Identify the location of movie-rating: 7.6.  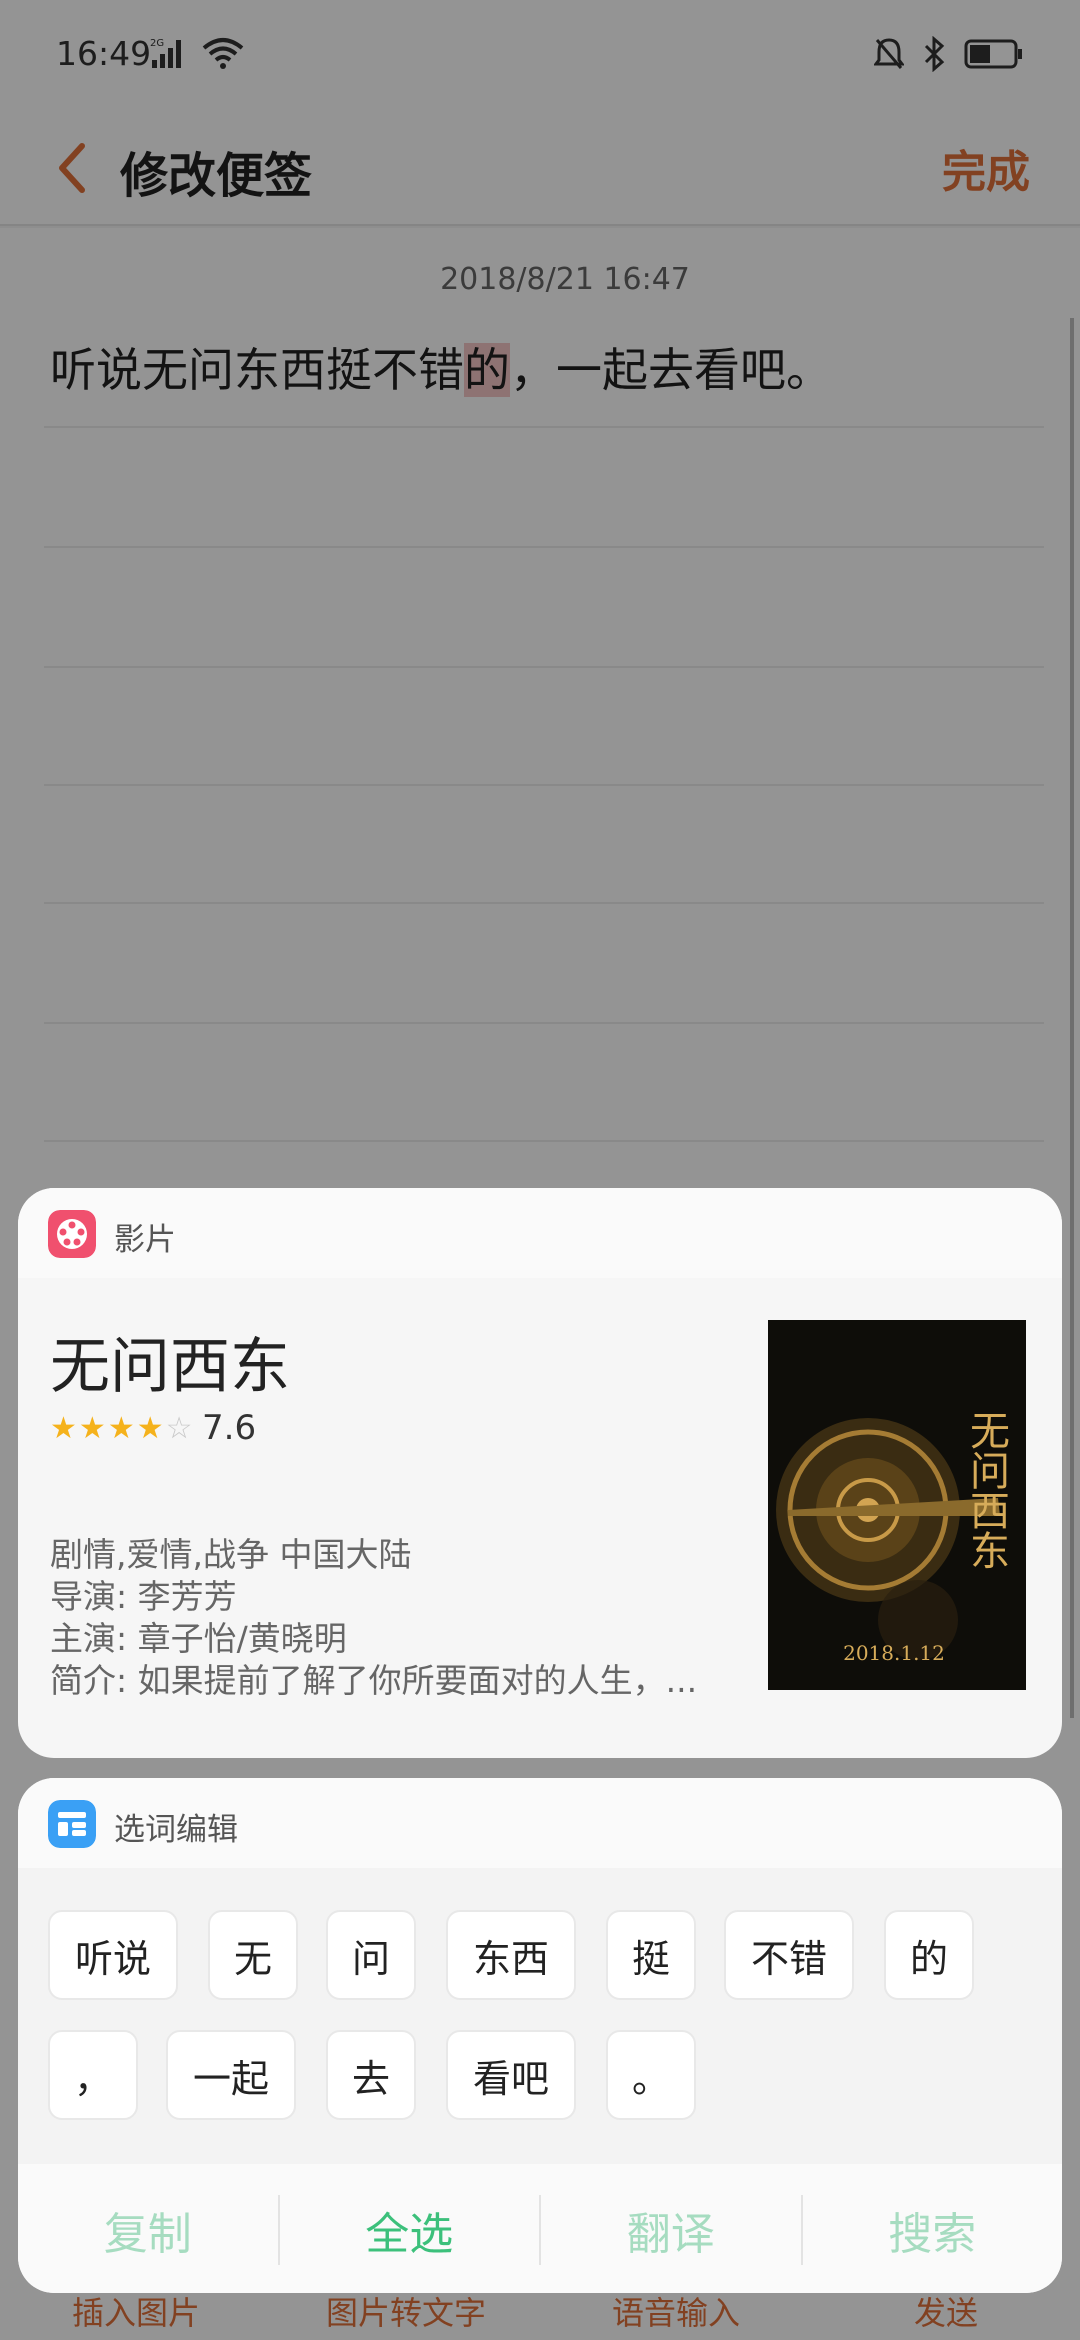
(229, 1428).